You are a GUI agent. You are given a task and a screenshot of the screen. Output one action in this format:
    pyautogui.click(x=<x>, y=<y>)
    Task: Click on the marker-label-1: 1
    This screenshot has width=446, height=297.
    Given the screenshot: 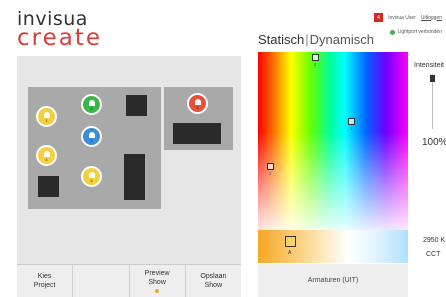 What is the action you would take?
    pyautogui.click(x=270, y=173)
    